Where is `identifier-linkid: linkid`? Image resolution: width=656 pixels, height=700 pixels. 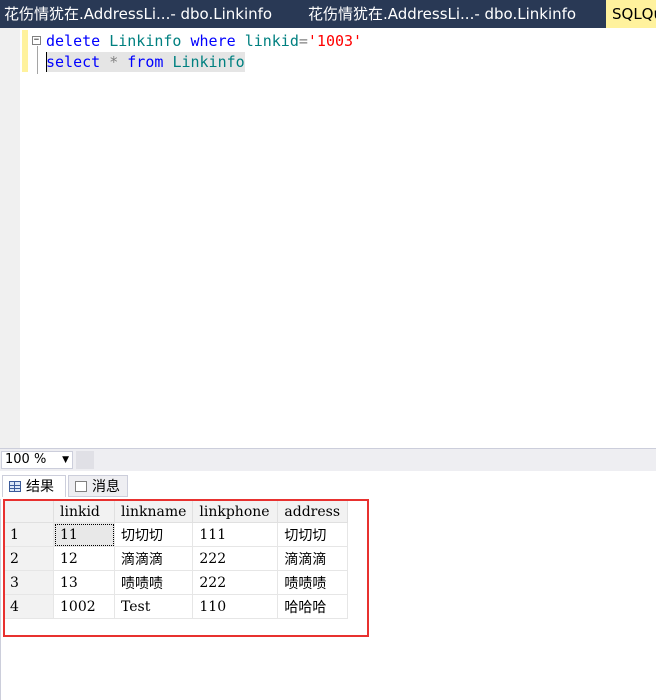 identifier-linkid: linkid is located at coordinates (271, 41).